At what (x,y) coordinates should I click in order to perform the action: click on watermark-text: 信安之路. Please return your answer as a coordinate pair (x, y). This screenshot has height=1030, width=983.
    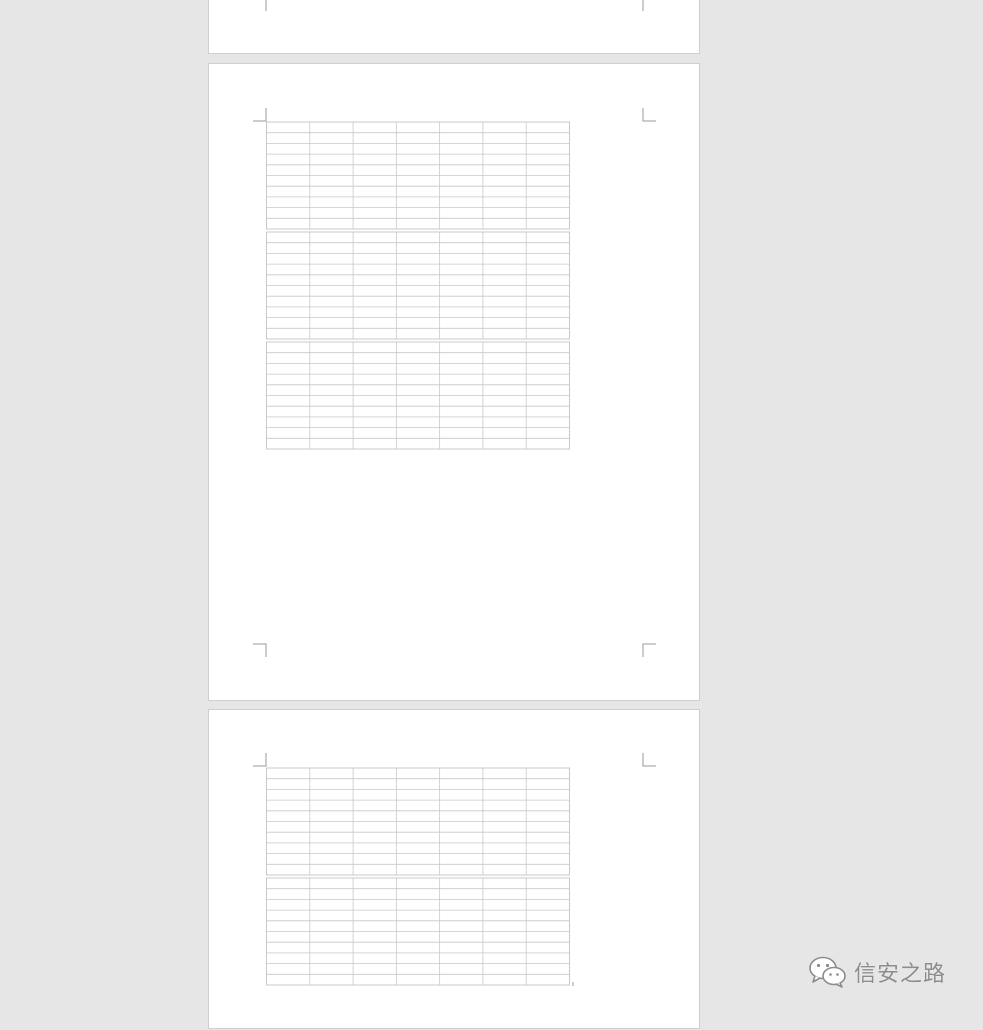
    Looking at the image, I should click on (900, 974).